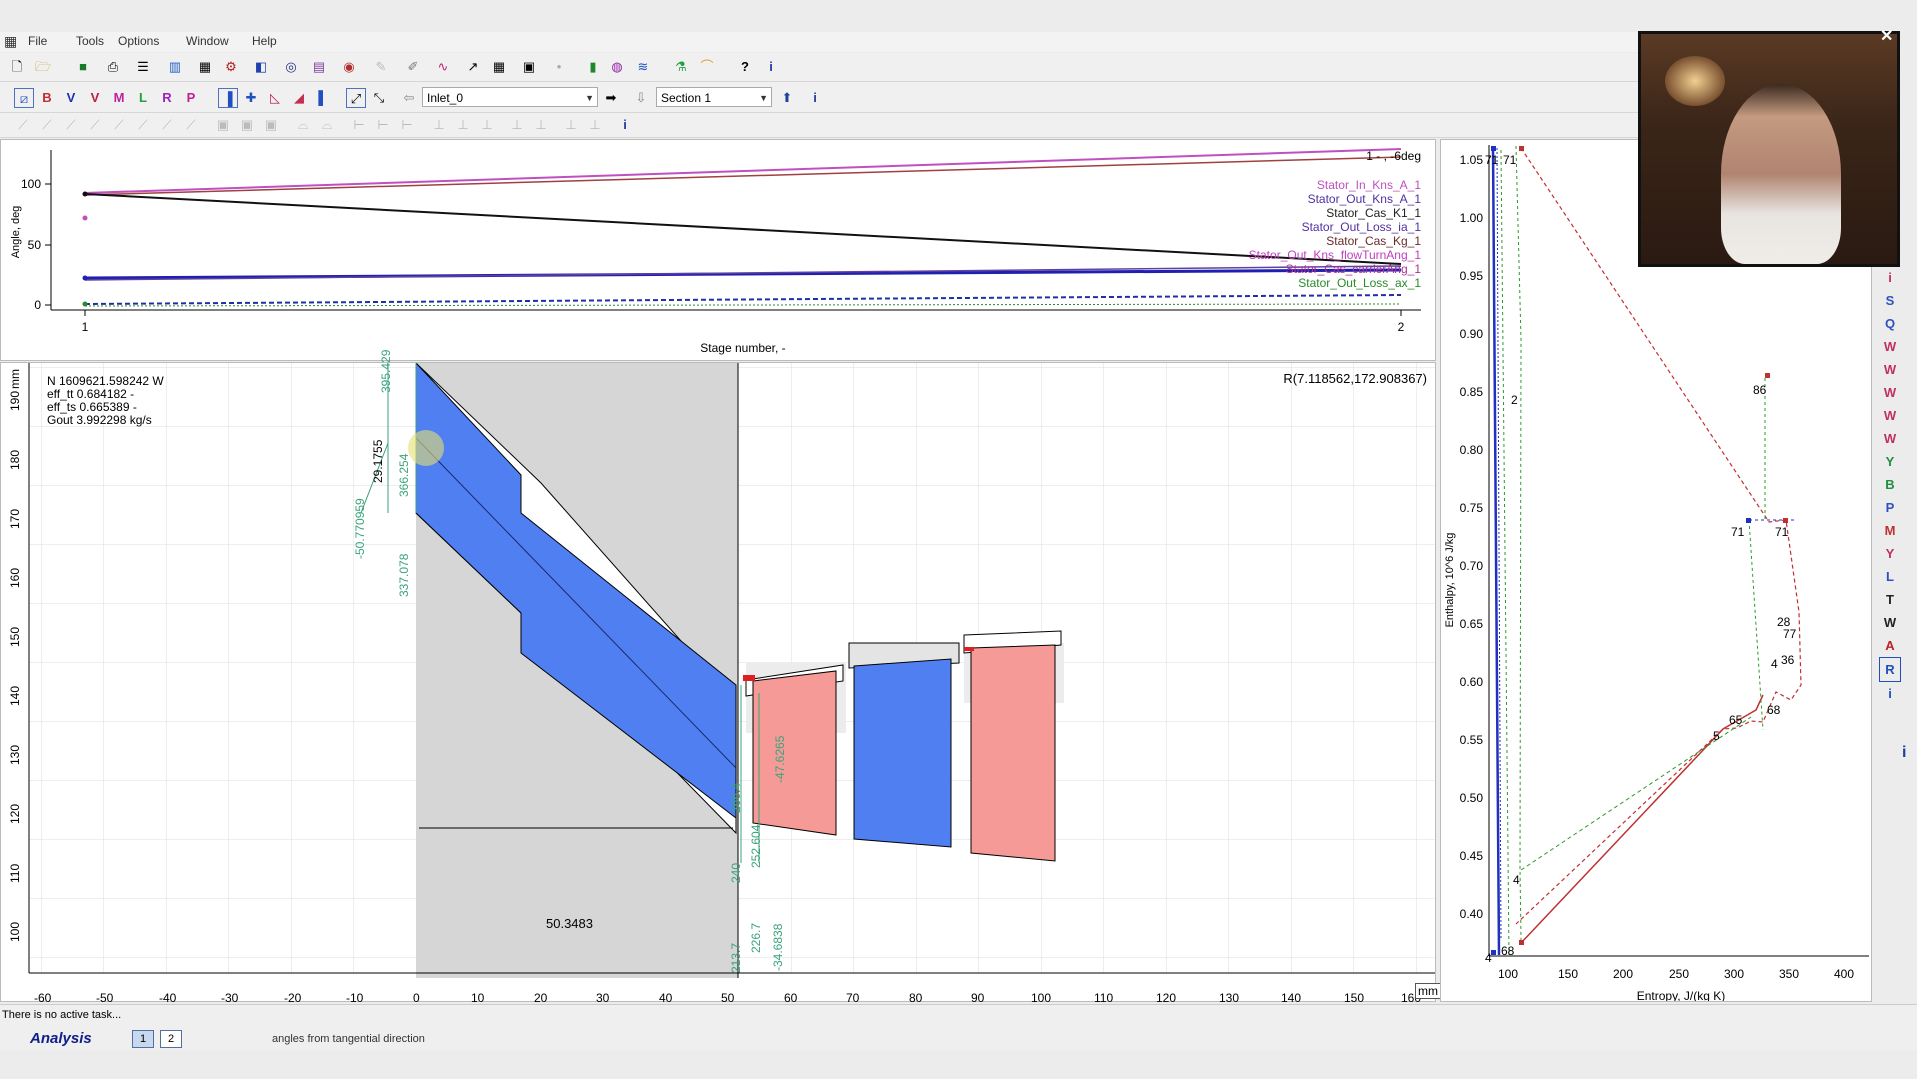 Image resolution: width=1917 pixels, height=1079 pixels. Describe the element at coordinates (499, 66) in the screenshot. I see `matrix-icon: ▦` at that location.